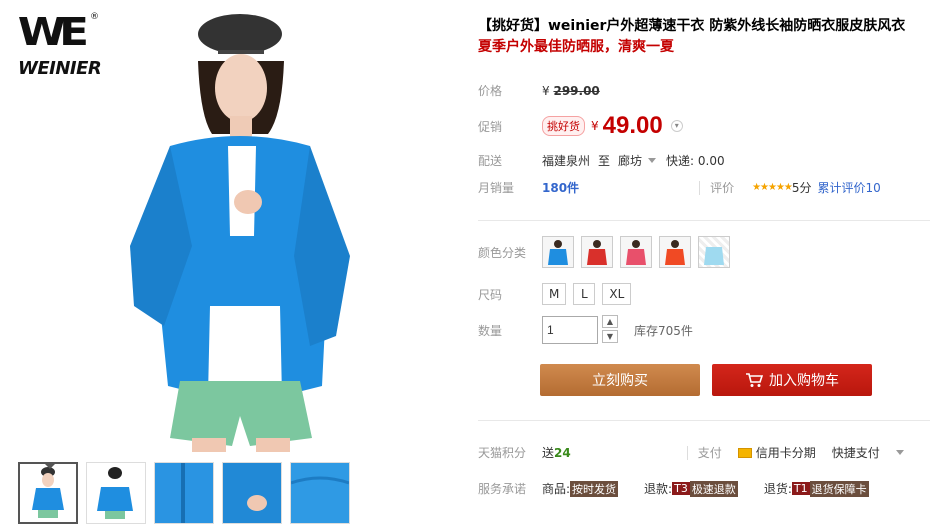 The height and width of the screenshot is (532, 930). Describe the element at coordinates (696, 452) in the screenshot. I see `points-row: 天猫积分 送 24 支付 信用卡分期 快捷支付` at that location.